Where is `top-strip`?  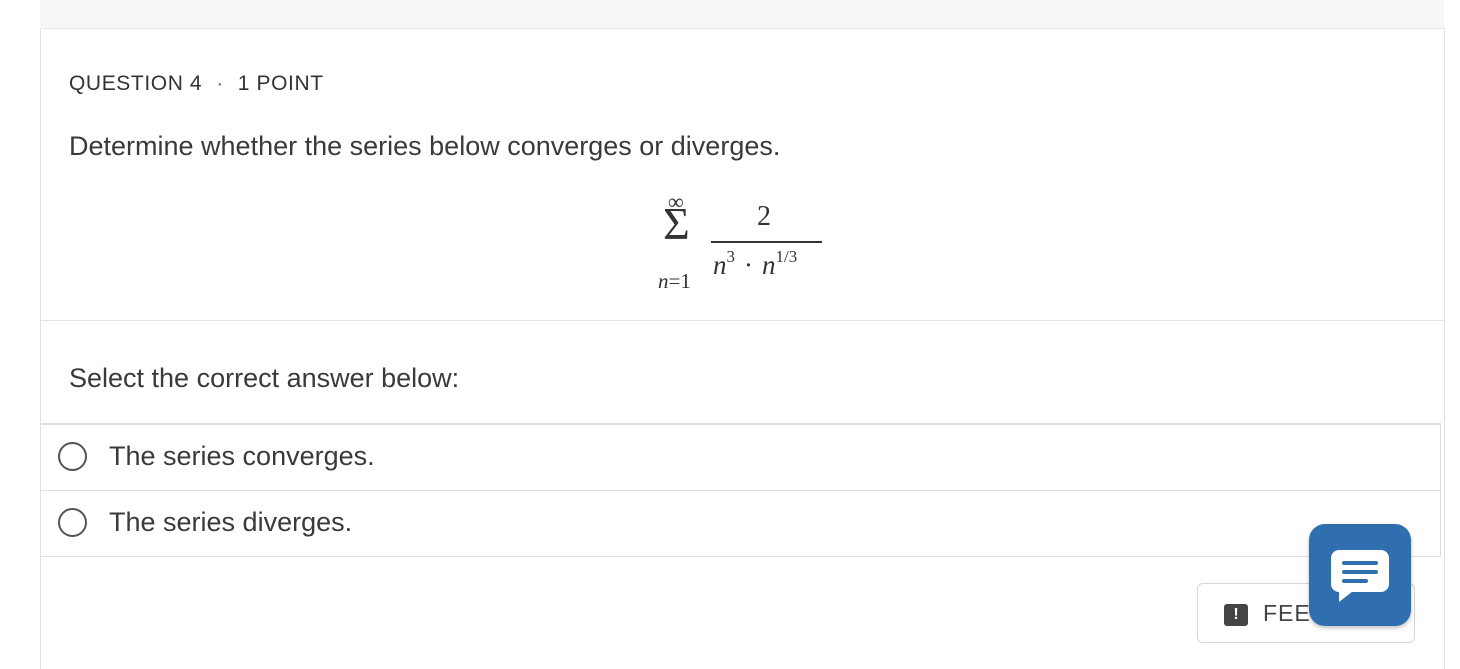 top-strip is located at coordinates (742, 14).